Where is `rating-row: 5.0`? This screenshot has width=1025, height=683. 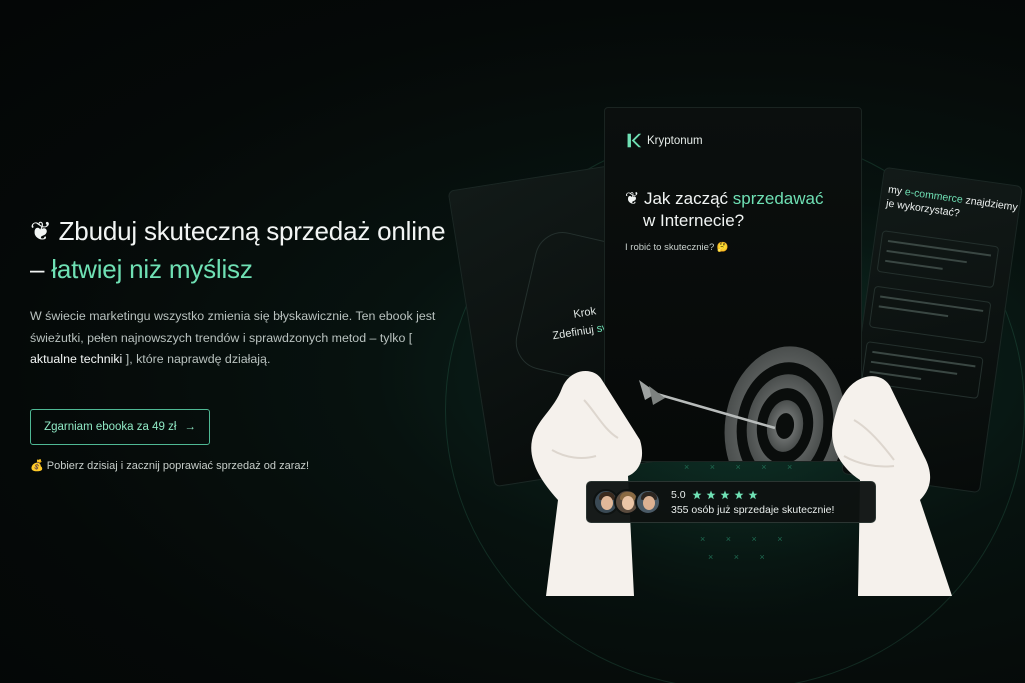
rating-row: 5.0 is located at coordinates (752, 495).